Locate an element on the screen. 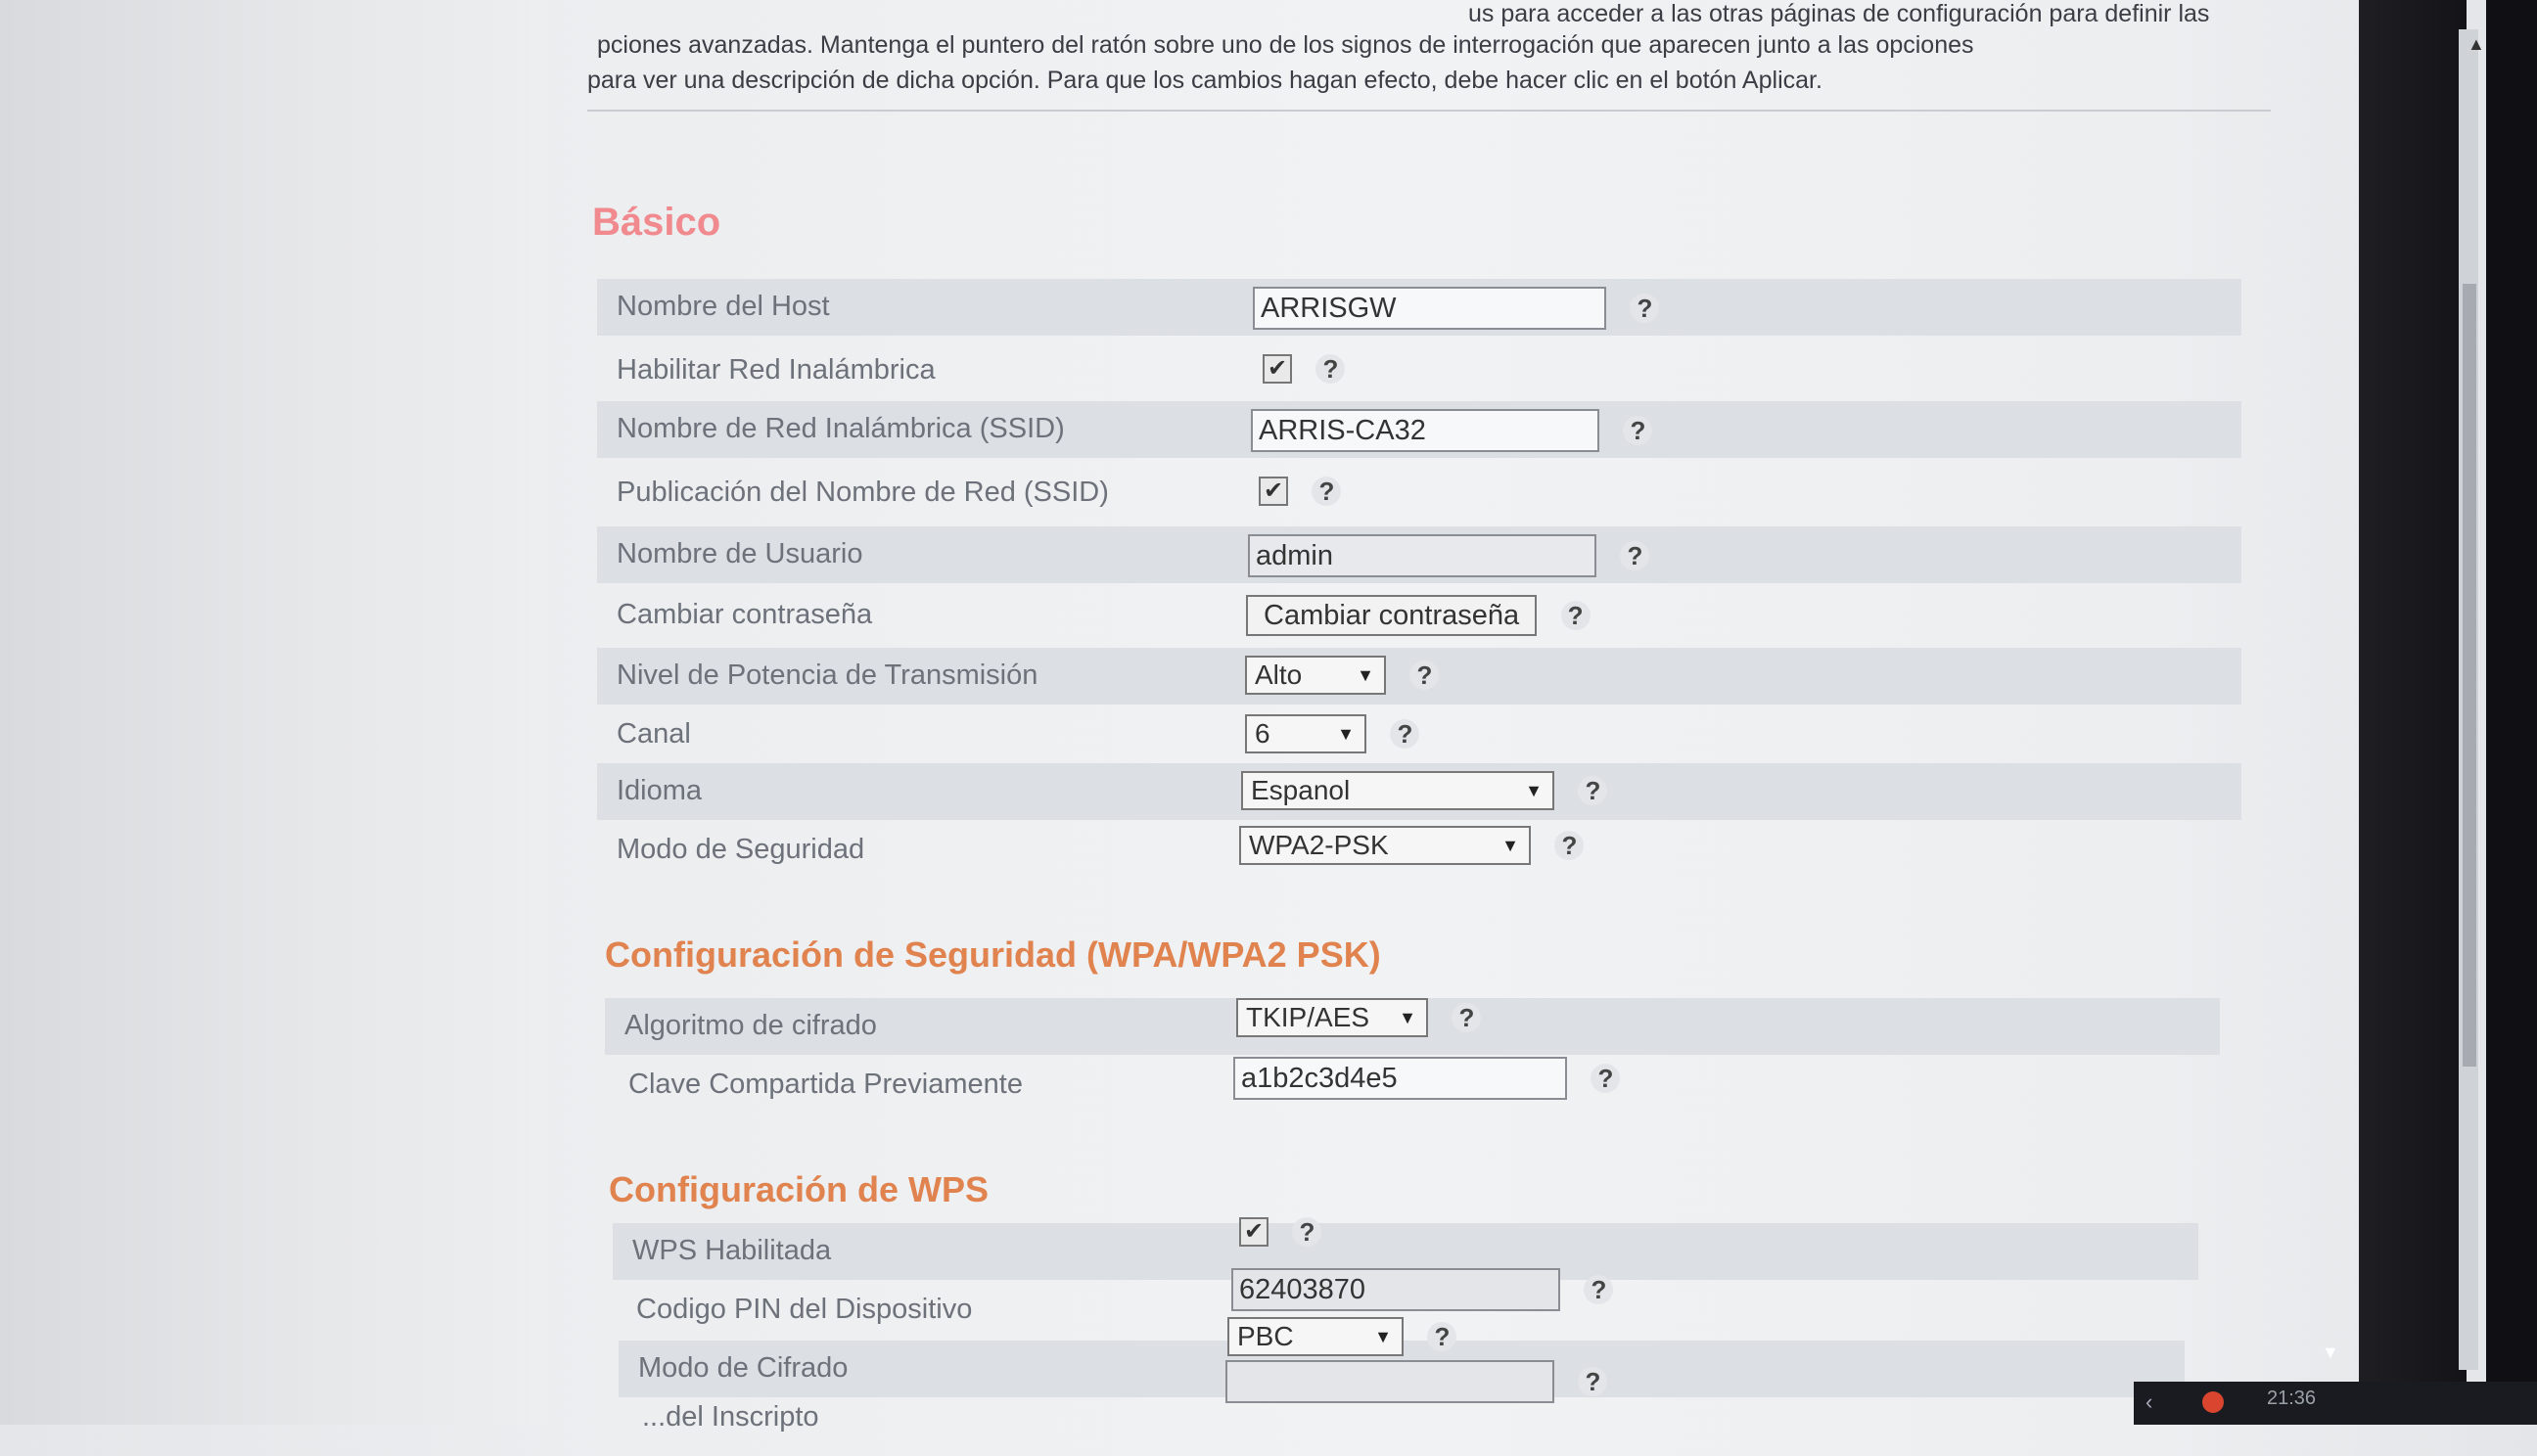 The image size is (2537, 1456). tx-power-select: Alto ▼ is located at coordinates (1315, 675).